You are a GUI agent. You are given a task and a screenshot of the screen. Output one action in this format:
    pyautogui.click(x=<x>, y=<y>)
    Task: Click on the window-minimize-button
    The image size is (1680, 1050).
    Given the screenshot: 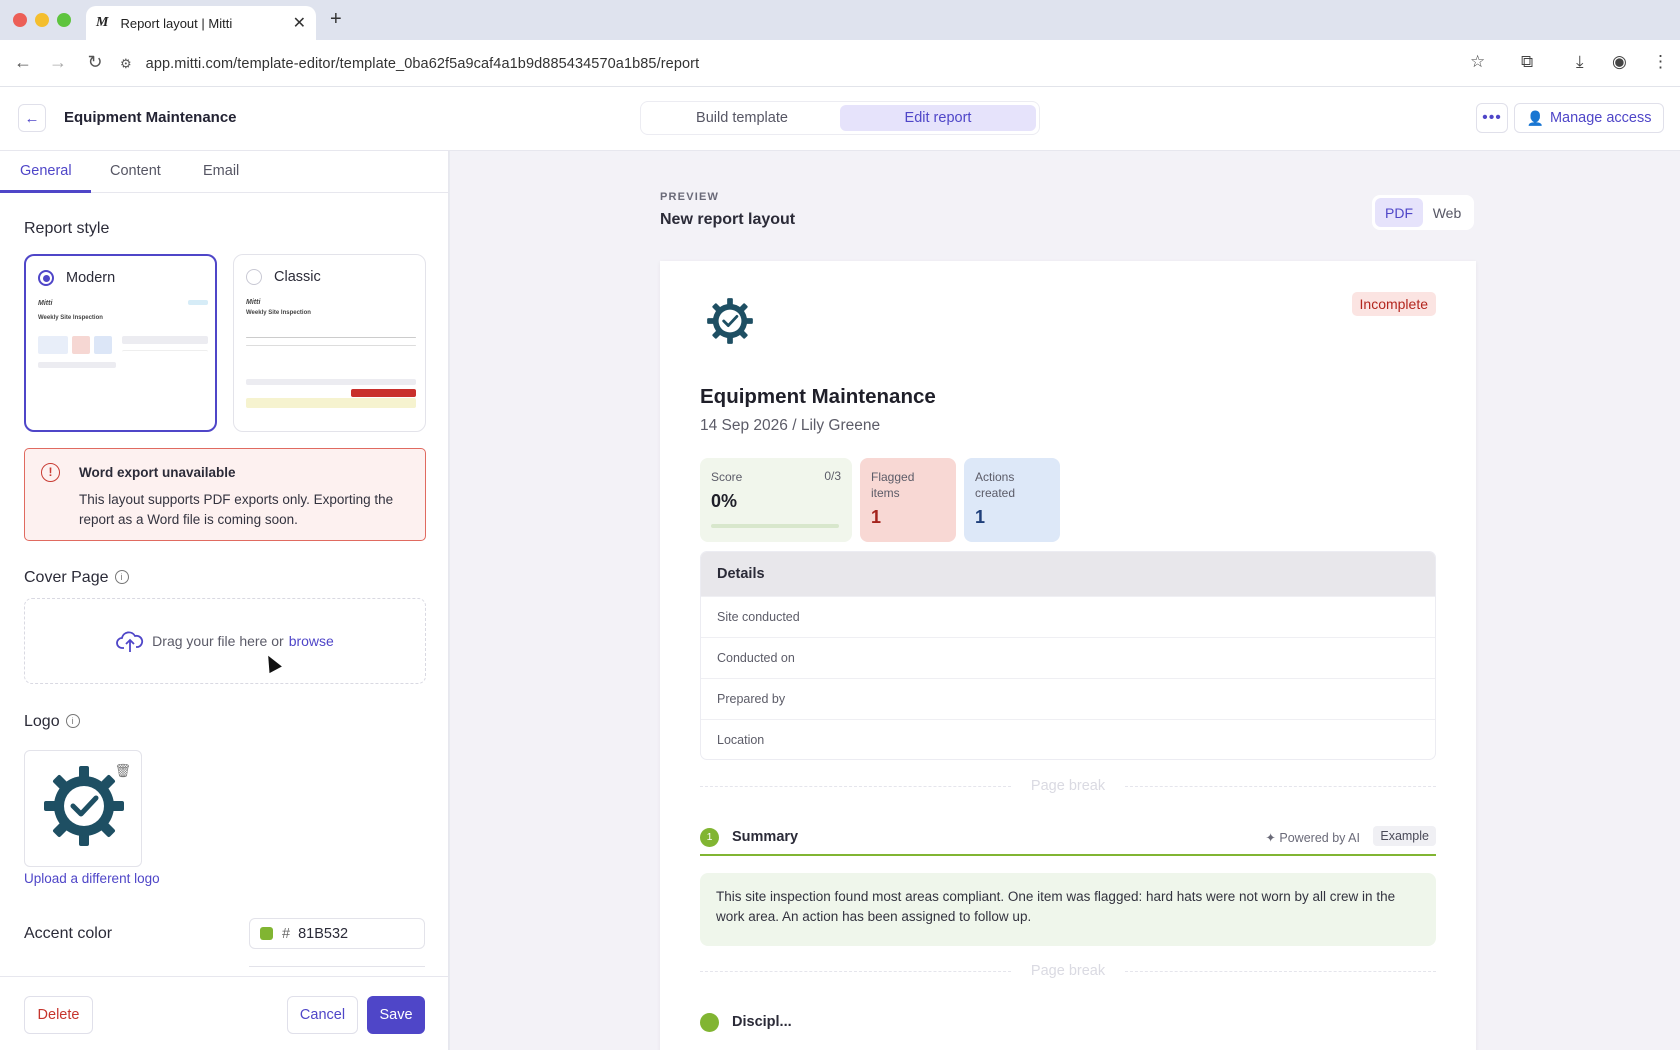 What is the action you would take?
    pyautogui.click(x=42, y=20)
    